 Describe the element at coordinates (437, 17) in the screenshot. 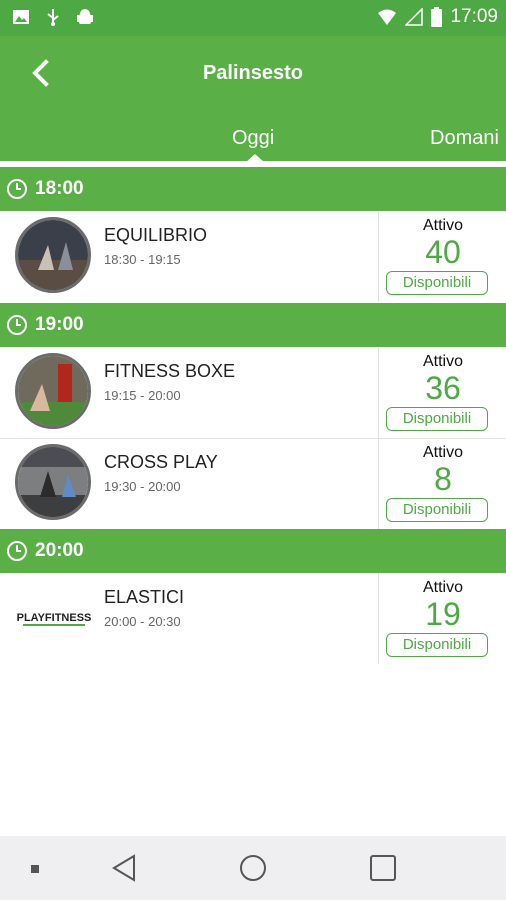

I see `battery-icon` at that location.